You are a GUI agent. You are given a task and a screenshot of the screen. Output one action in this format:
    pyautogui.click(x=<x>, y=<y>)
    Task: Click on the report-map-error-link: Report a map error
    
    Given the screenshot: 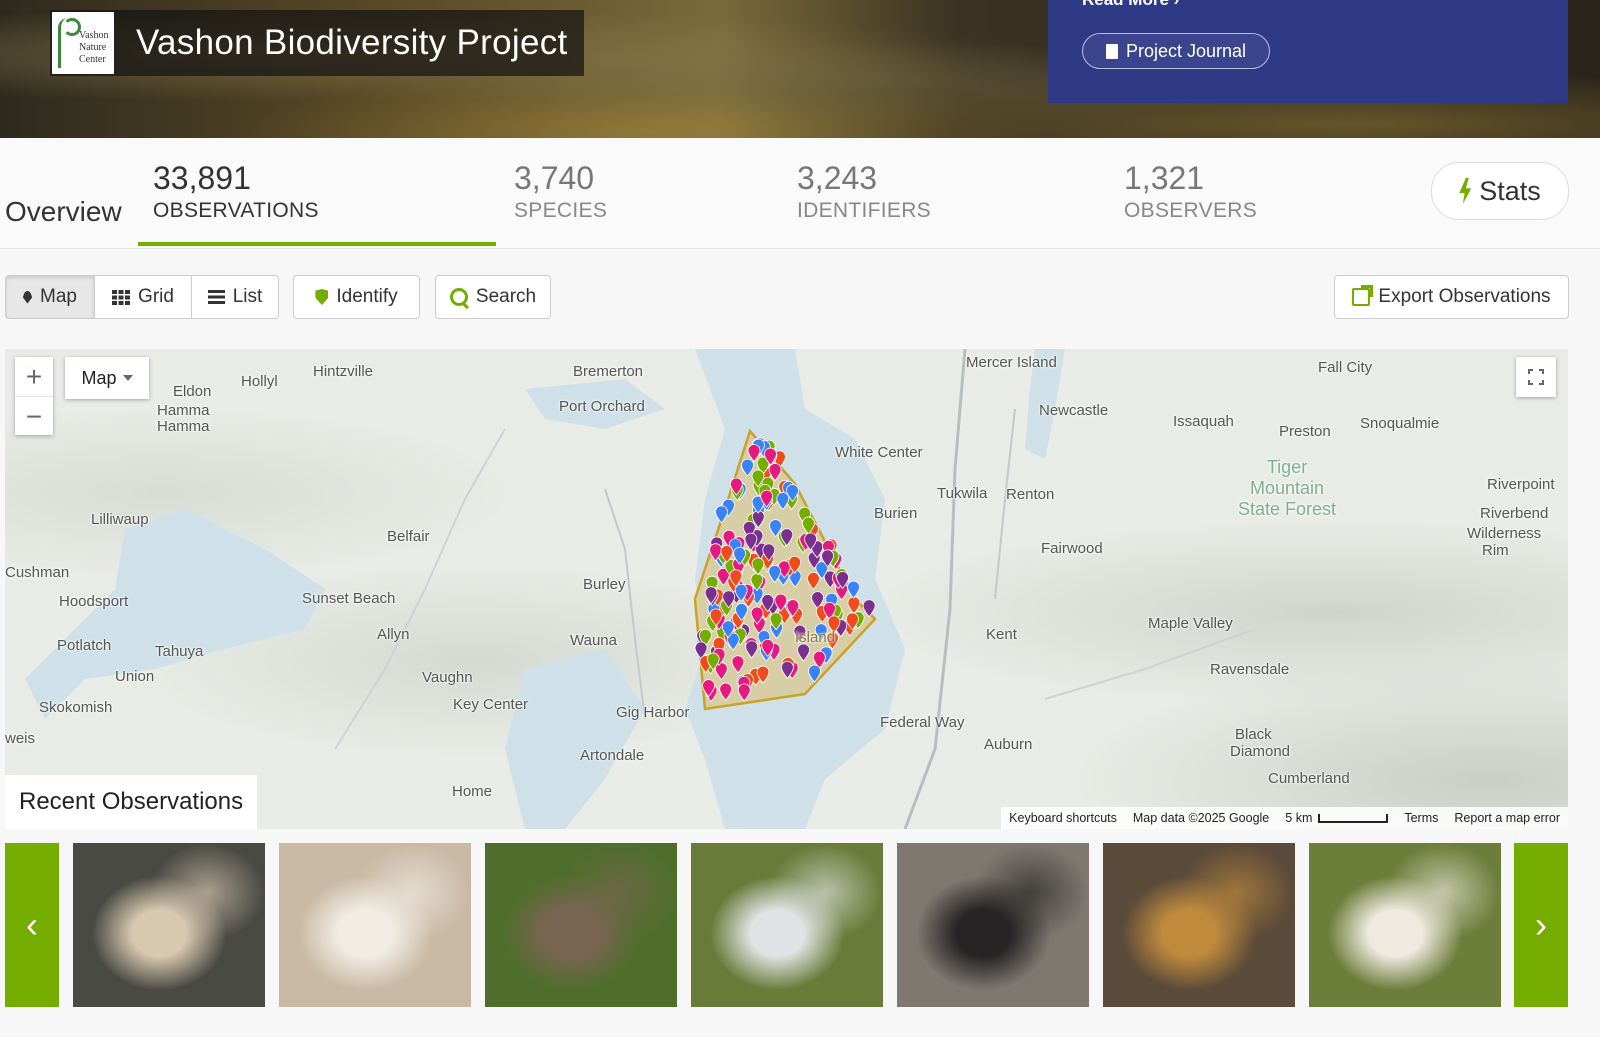 What is the action you would take?
    pyautogui.click(x=1507, y=818)
    